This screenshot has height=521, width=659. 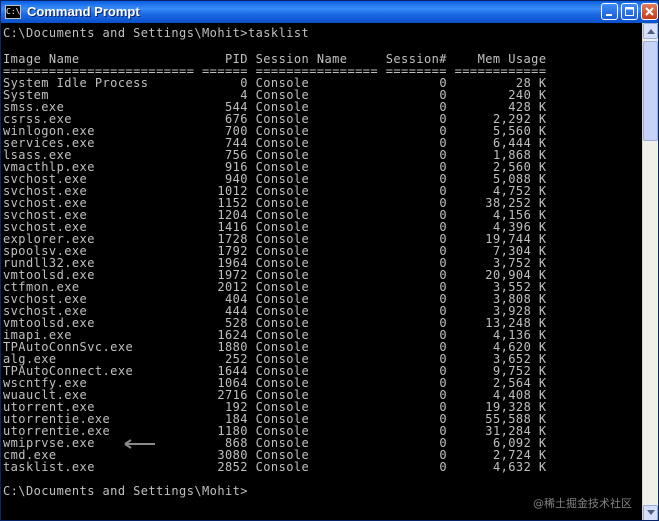 I want to click on close-button, so click(x=649, y=11).